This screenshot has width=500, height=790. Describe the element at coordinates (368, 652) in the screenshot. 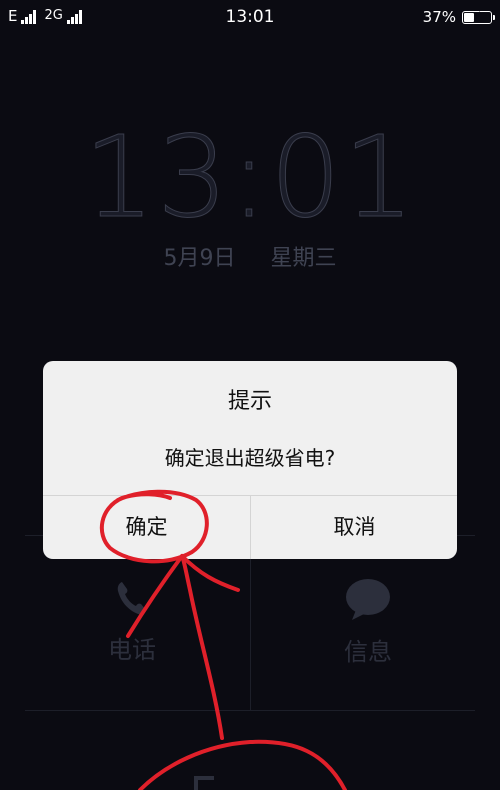

I see `shortcut-messages-label: 信息` at that location.